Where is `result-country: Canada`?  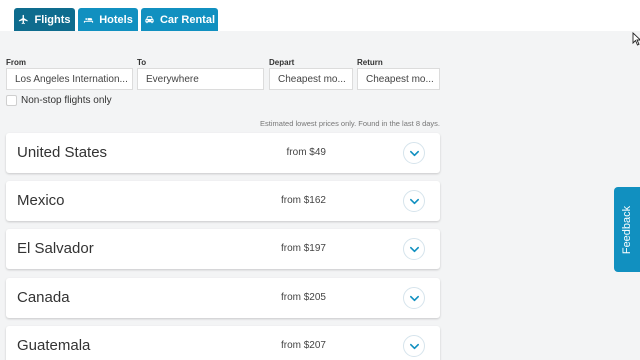 result-country: Canada is located at coordinates (43, 297).